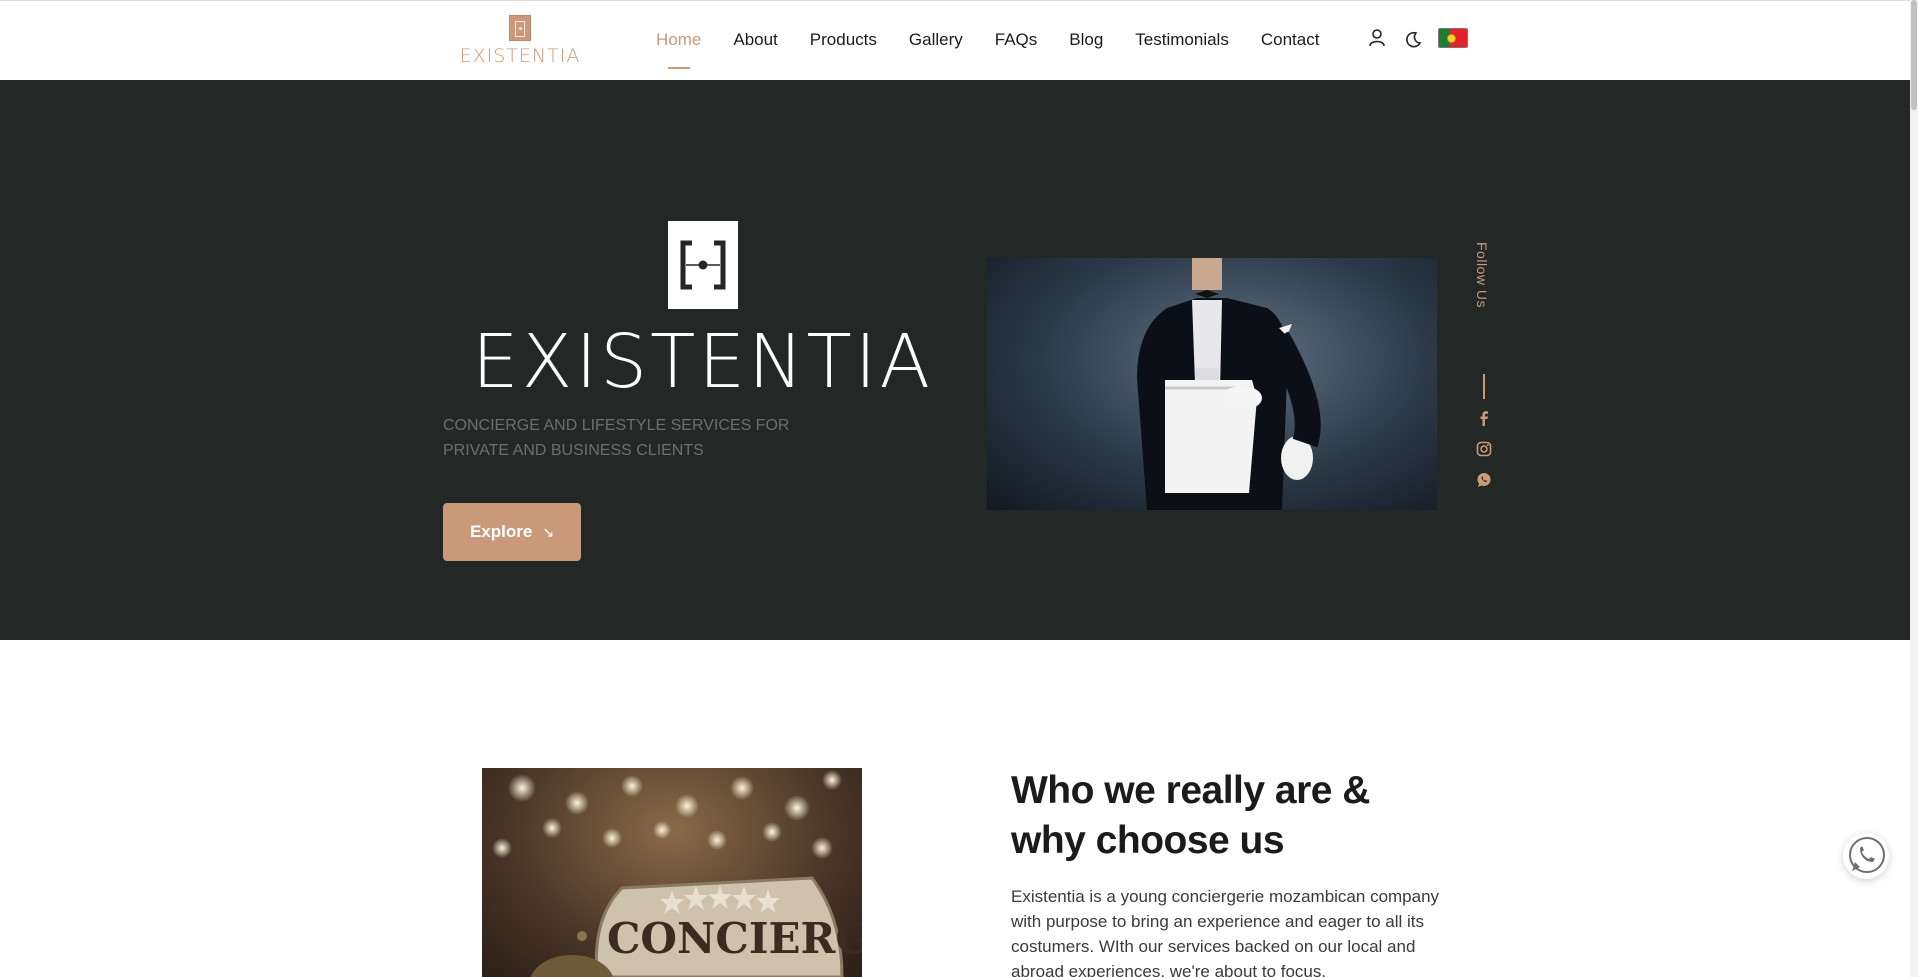 The height and width of the screenshot is (977, 1918). What do you see at coordinates (1182, 40) in the screenshot?
I see `nav-item-testimonials: Testimonials` at bounding box center [1182, 40].